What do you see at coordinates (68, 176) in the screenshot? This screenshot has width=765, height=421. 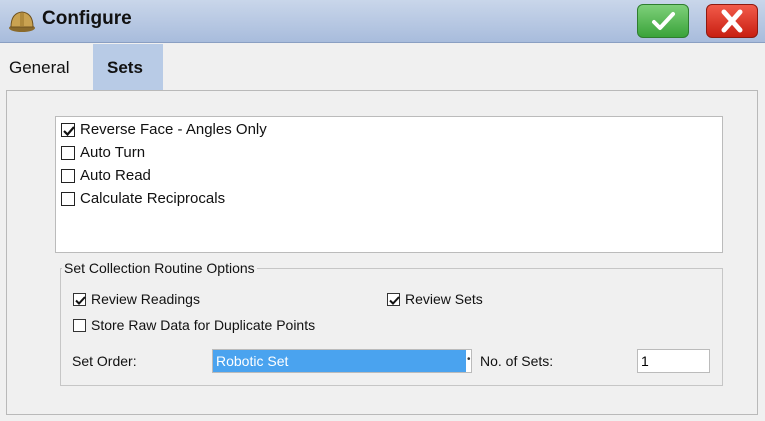 I see `auto-read-checkbox` at bounding box center [68, 176].